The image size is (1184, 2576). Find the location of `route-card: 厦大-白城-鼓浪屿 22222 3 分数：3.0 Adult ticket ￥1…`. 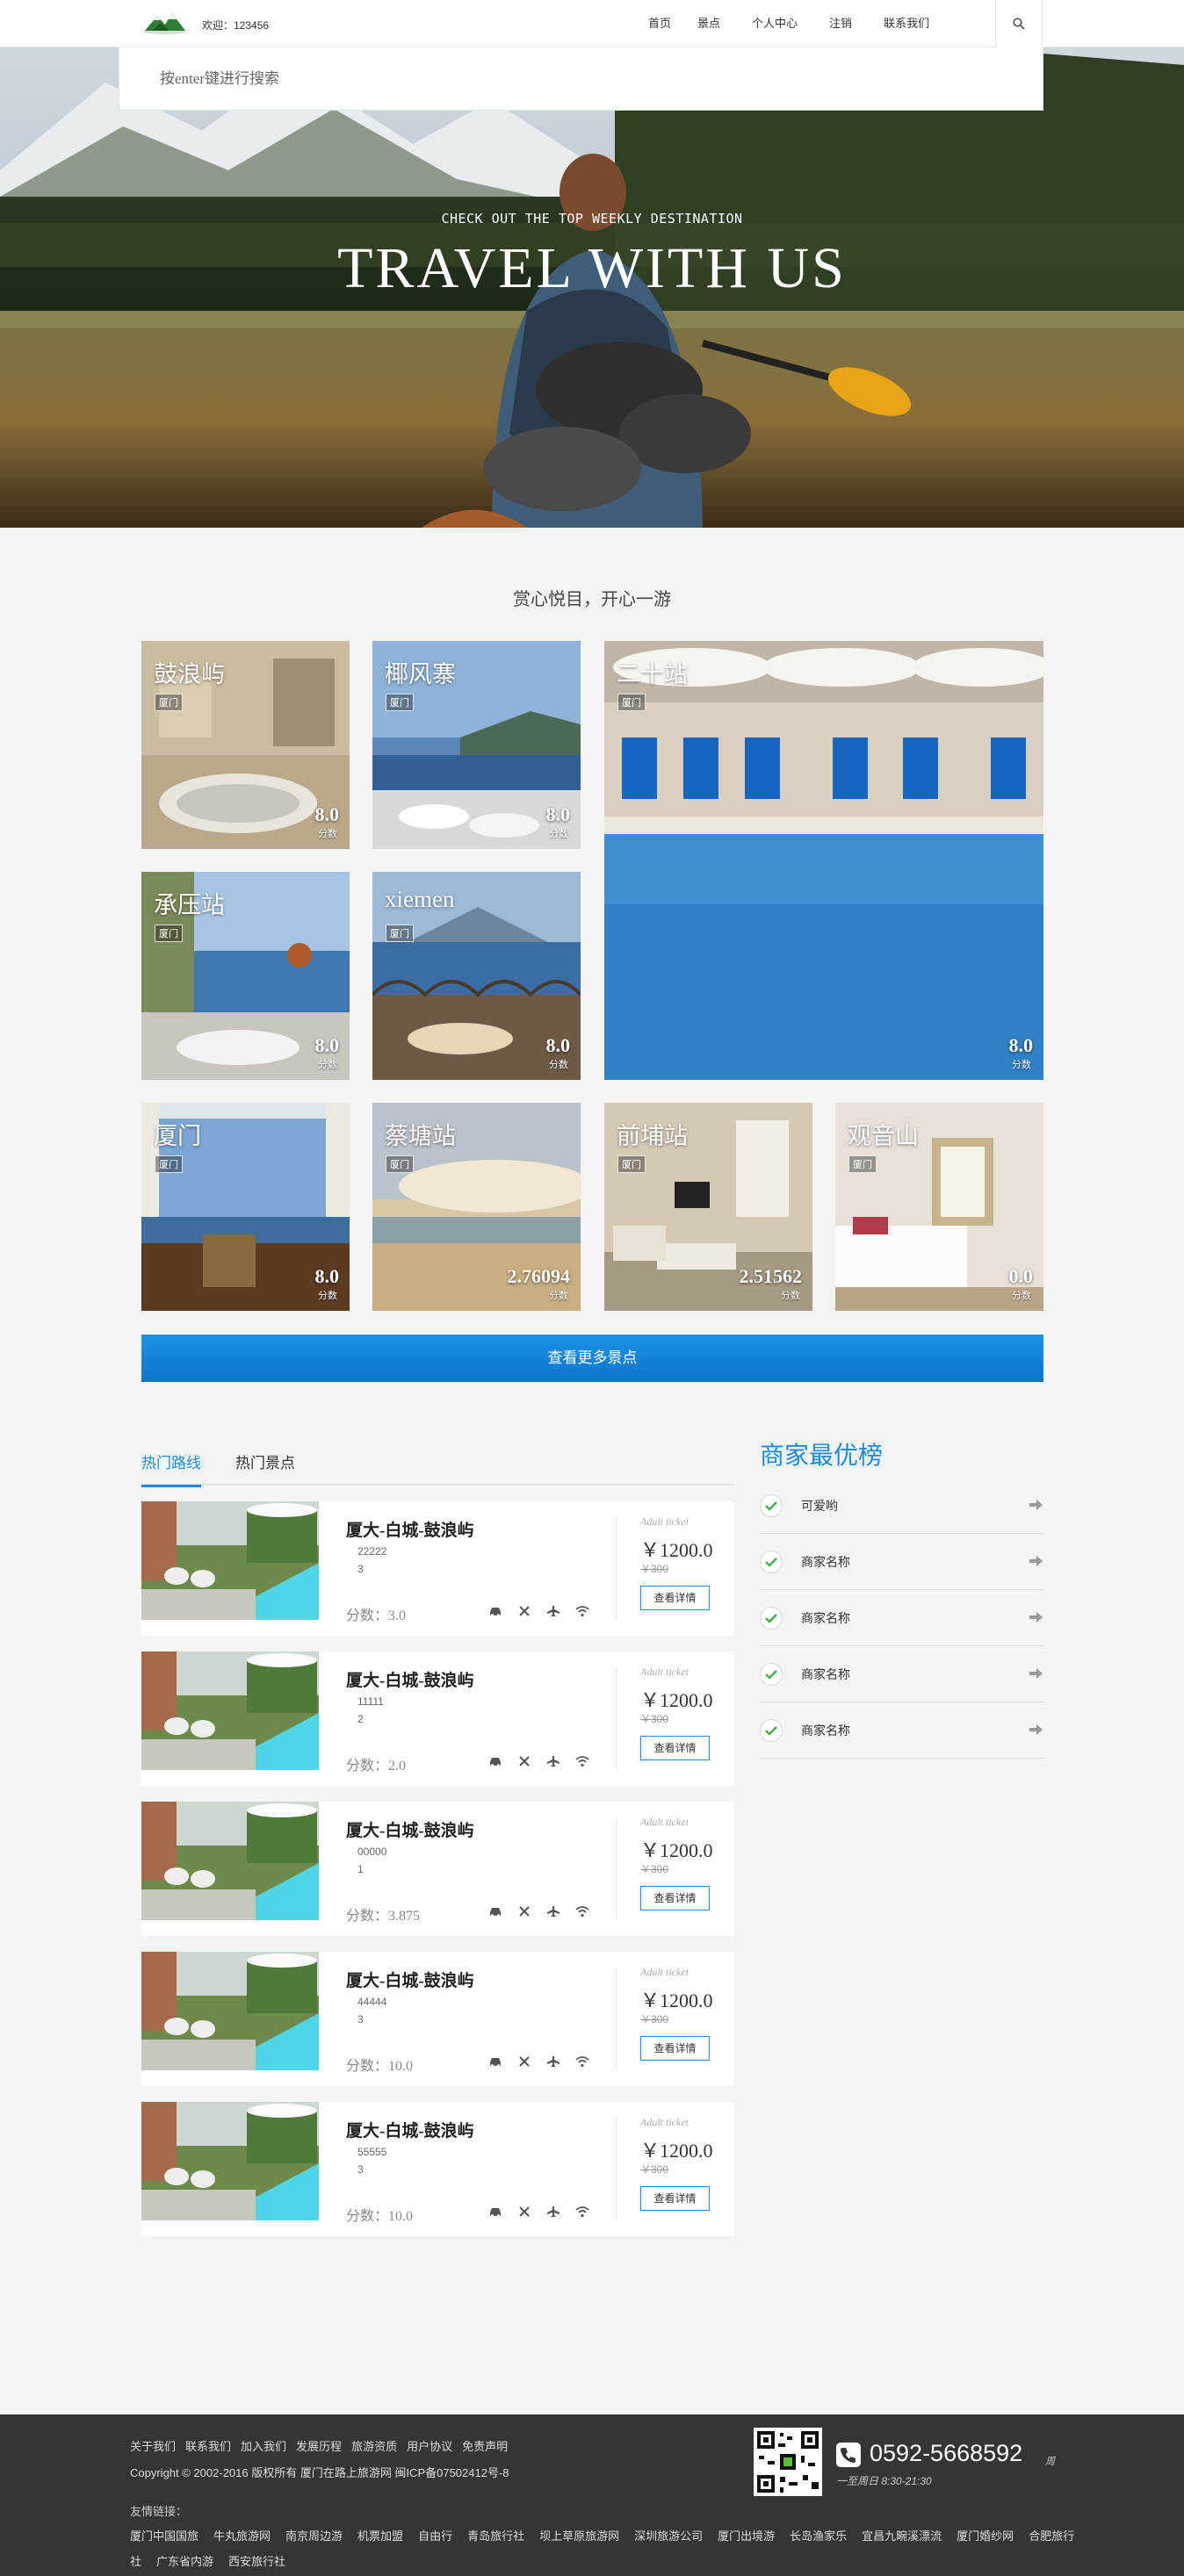

route-card: 厦大-白城-鼓浪屿 22222 3 分数：3.0 Adult ticket ￥1… is located at coordinates (438, 1568).